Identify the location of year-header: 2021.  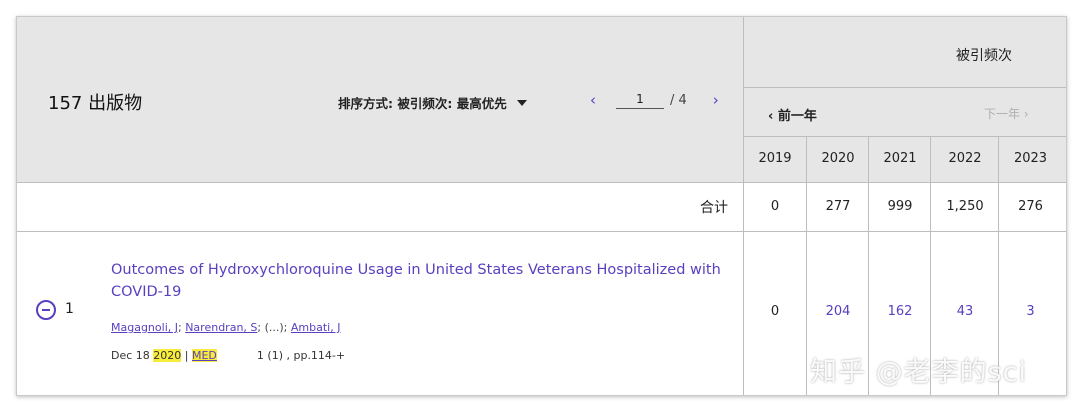
(899, 159).